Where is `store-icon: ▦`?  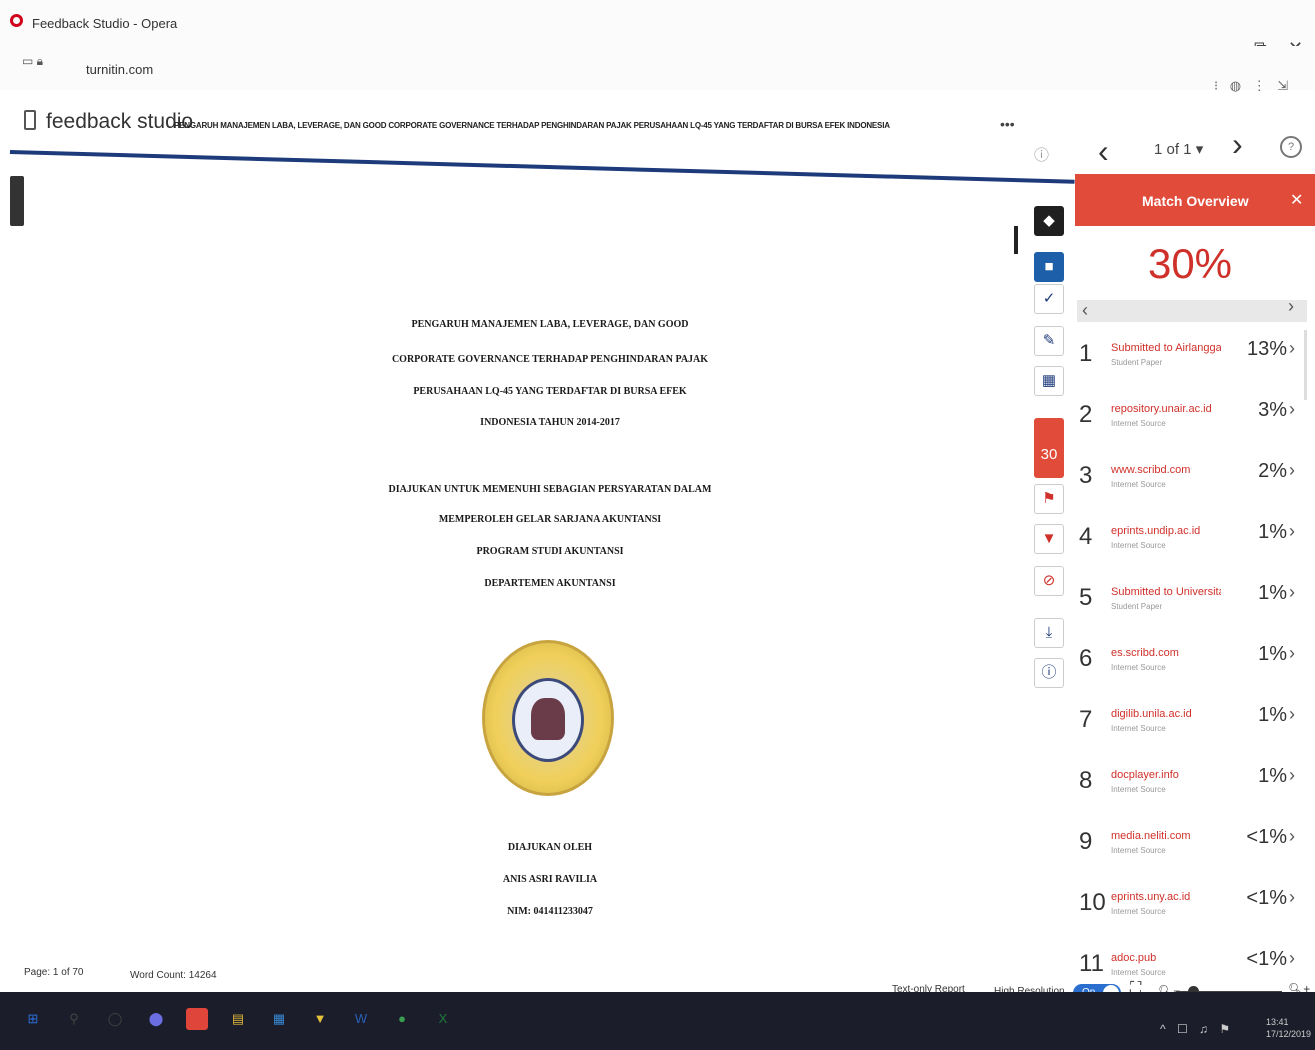 store-icon: ▦ is located at coordinates (279, 1019).